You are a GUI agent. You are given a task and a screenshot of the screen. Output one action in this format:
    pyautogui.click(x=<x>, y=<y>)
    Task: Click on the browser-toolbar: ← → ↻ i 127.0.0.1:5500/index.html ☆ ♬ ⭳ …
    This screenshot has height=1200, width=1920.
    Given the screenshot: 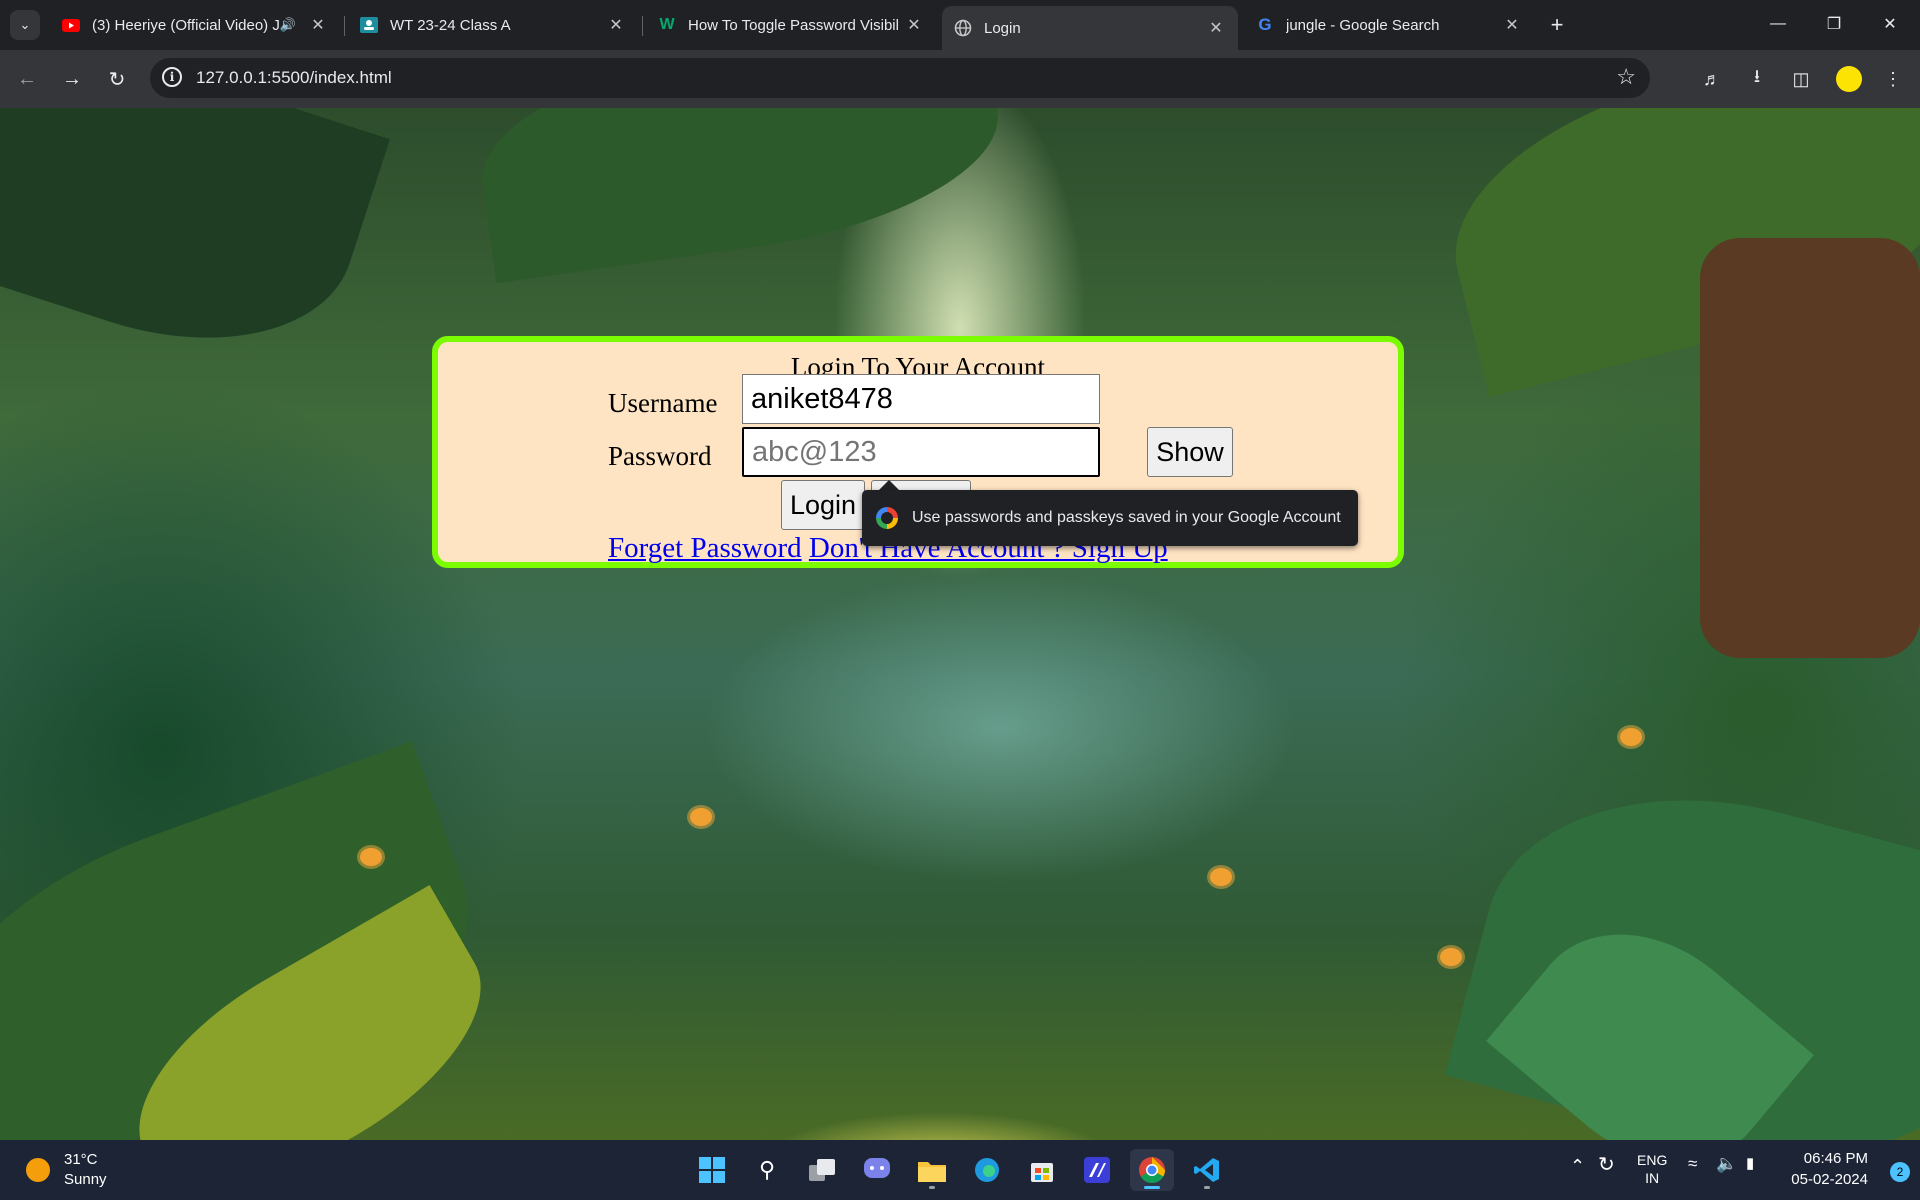 What is the action you would take?
    pyautogui.click(x=960, y=79)
    